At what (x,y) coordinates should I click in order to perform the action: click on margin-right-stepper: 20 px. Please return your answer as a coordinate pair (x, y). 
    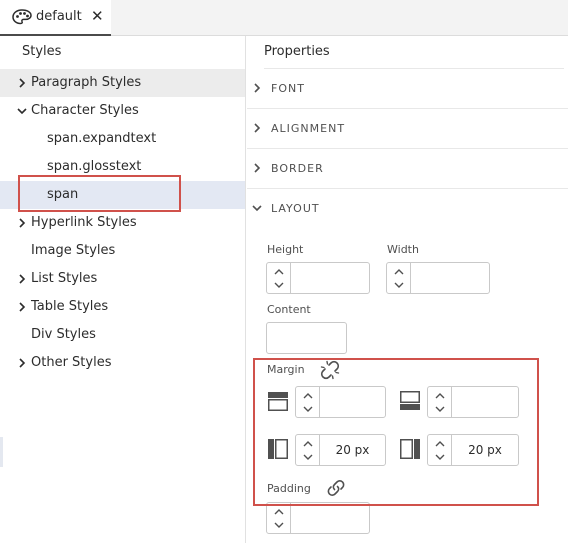
    Looking at the image, I should click on (473, 450).